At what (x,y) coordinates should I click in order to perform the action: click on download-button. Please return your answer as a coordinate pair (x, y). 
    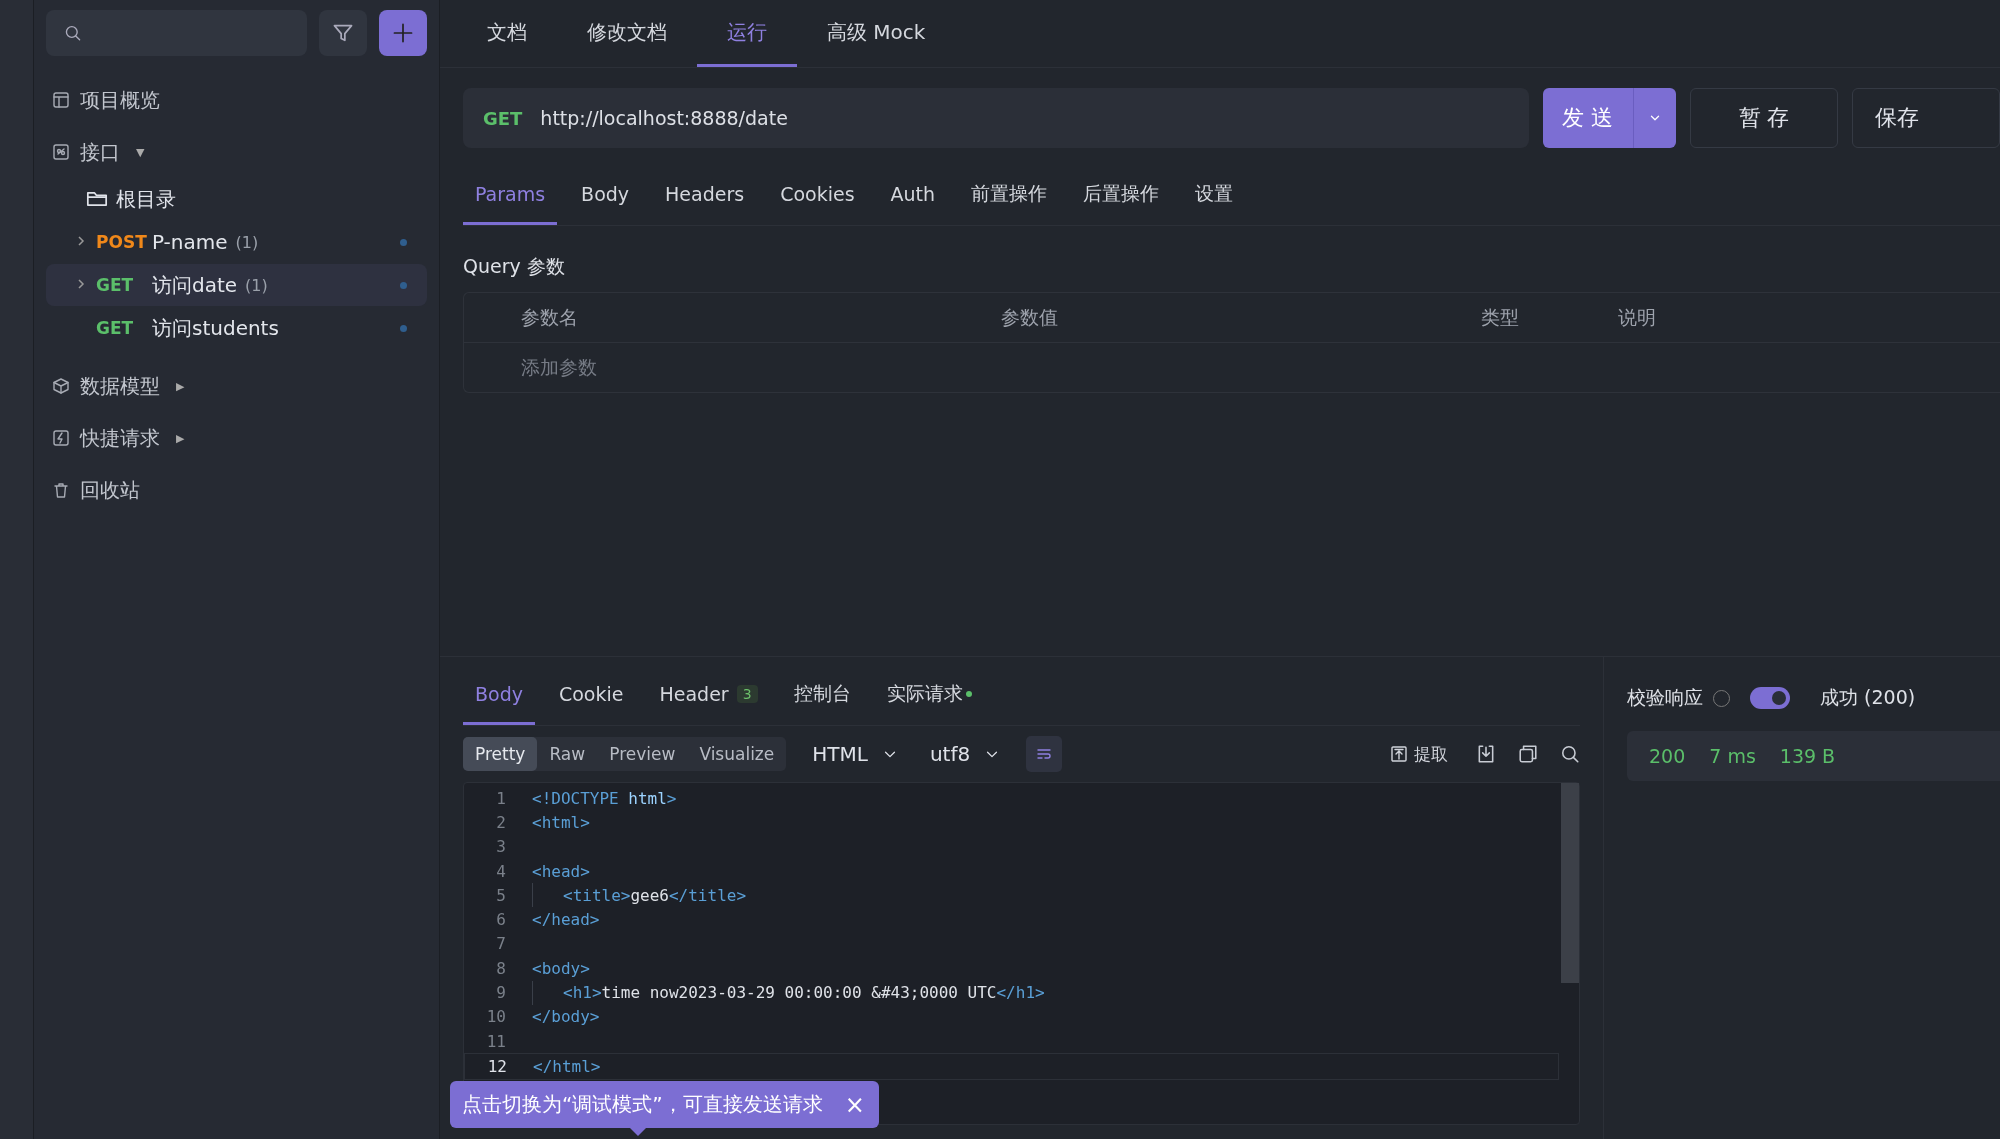
    Looking at the image, I should click on (1486, 754).